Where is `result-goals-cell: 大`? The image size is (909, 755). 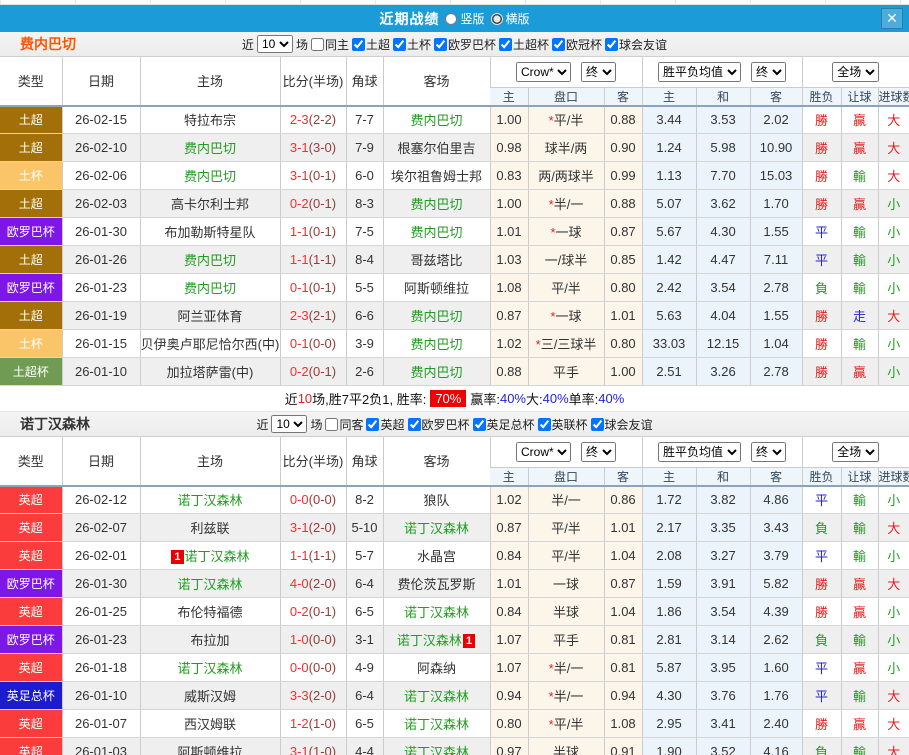 result-goals-cell: 大 is located at coordinates (893, 695).